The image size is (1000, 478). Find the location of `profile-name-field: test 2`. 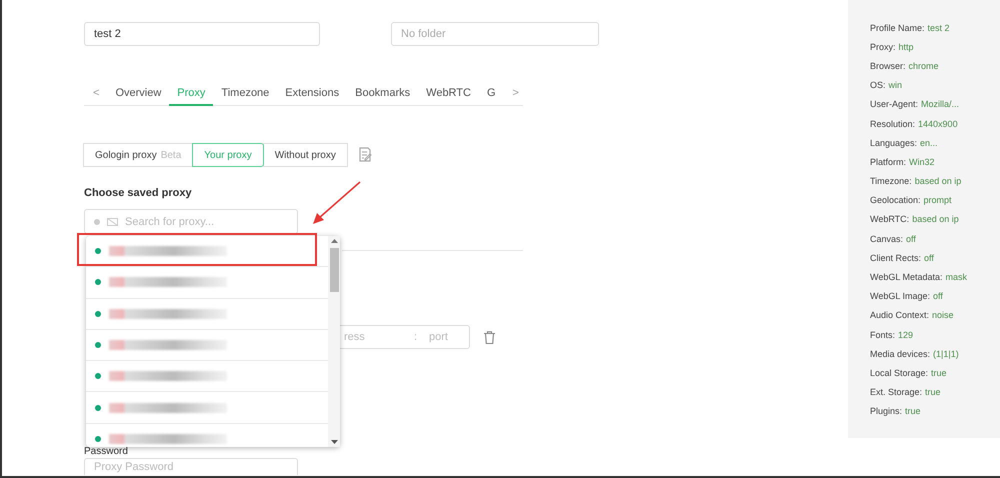

profile-name-field: test 2 is located at coordinates (202, 34).